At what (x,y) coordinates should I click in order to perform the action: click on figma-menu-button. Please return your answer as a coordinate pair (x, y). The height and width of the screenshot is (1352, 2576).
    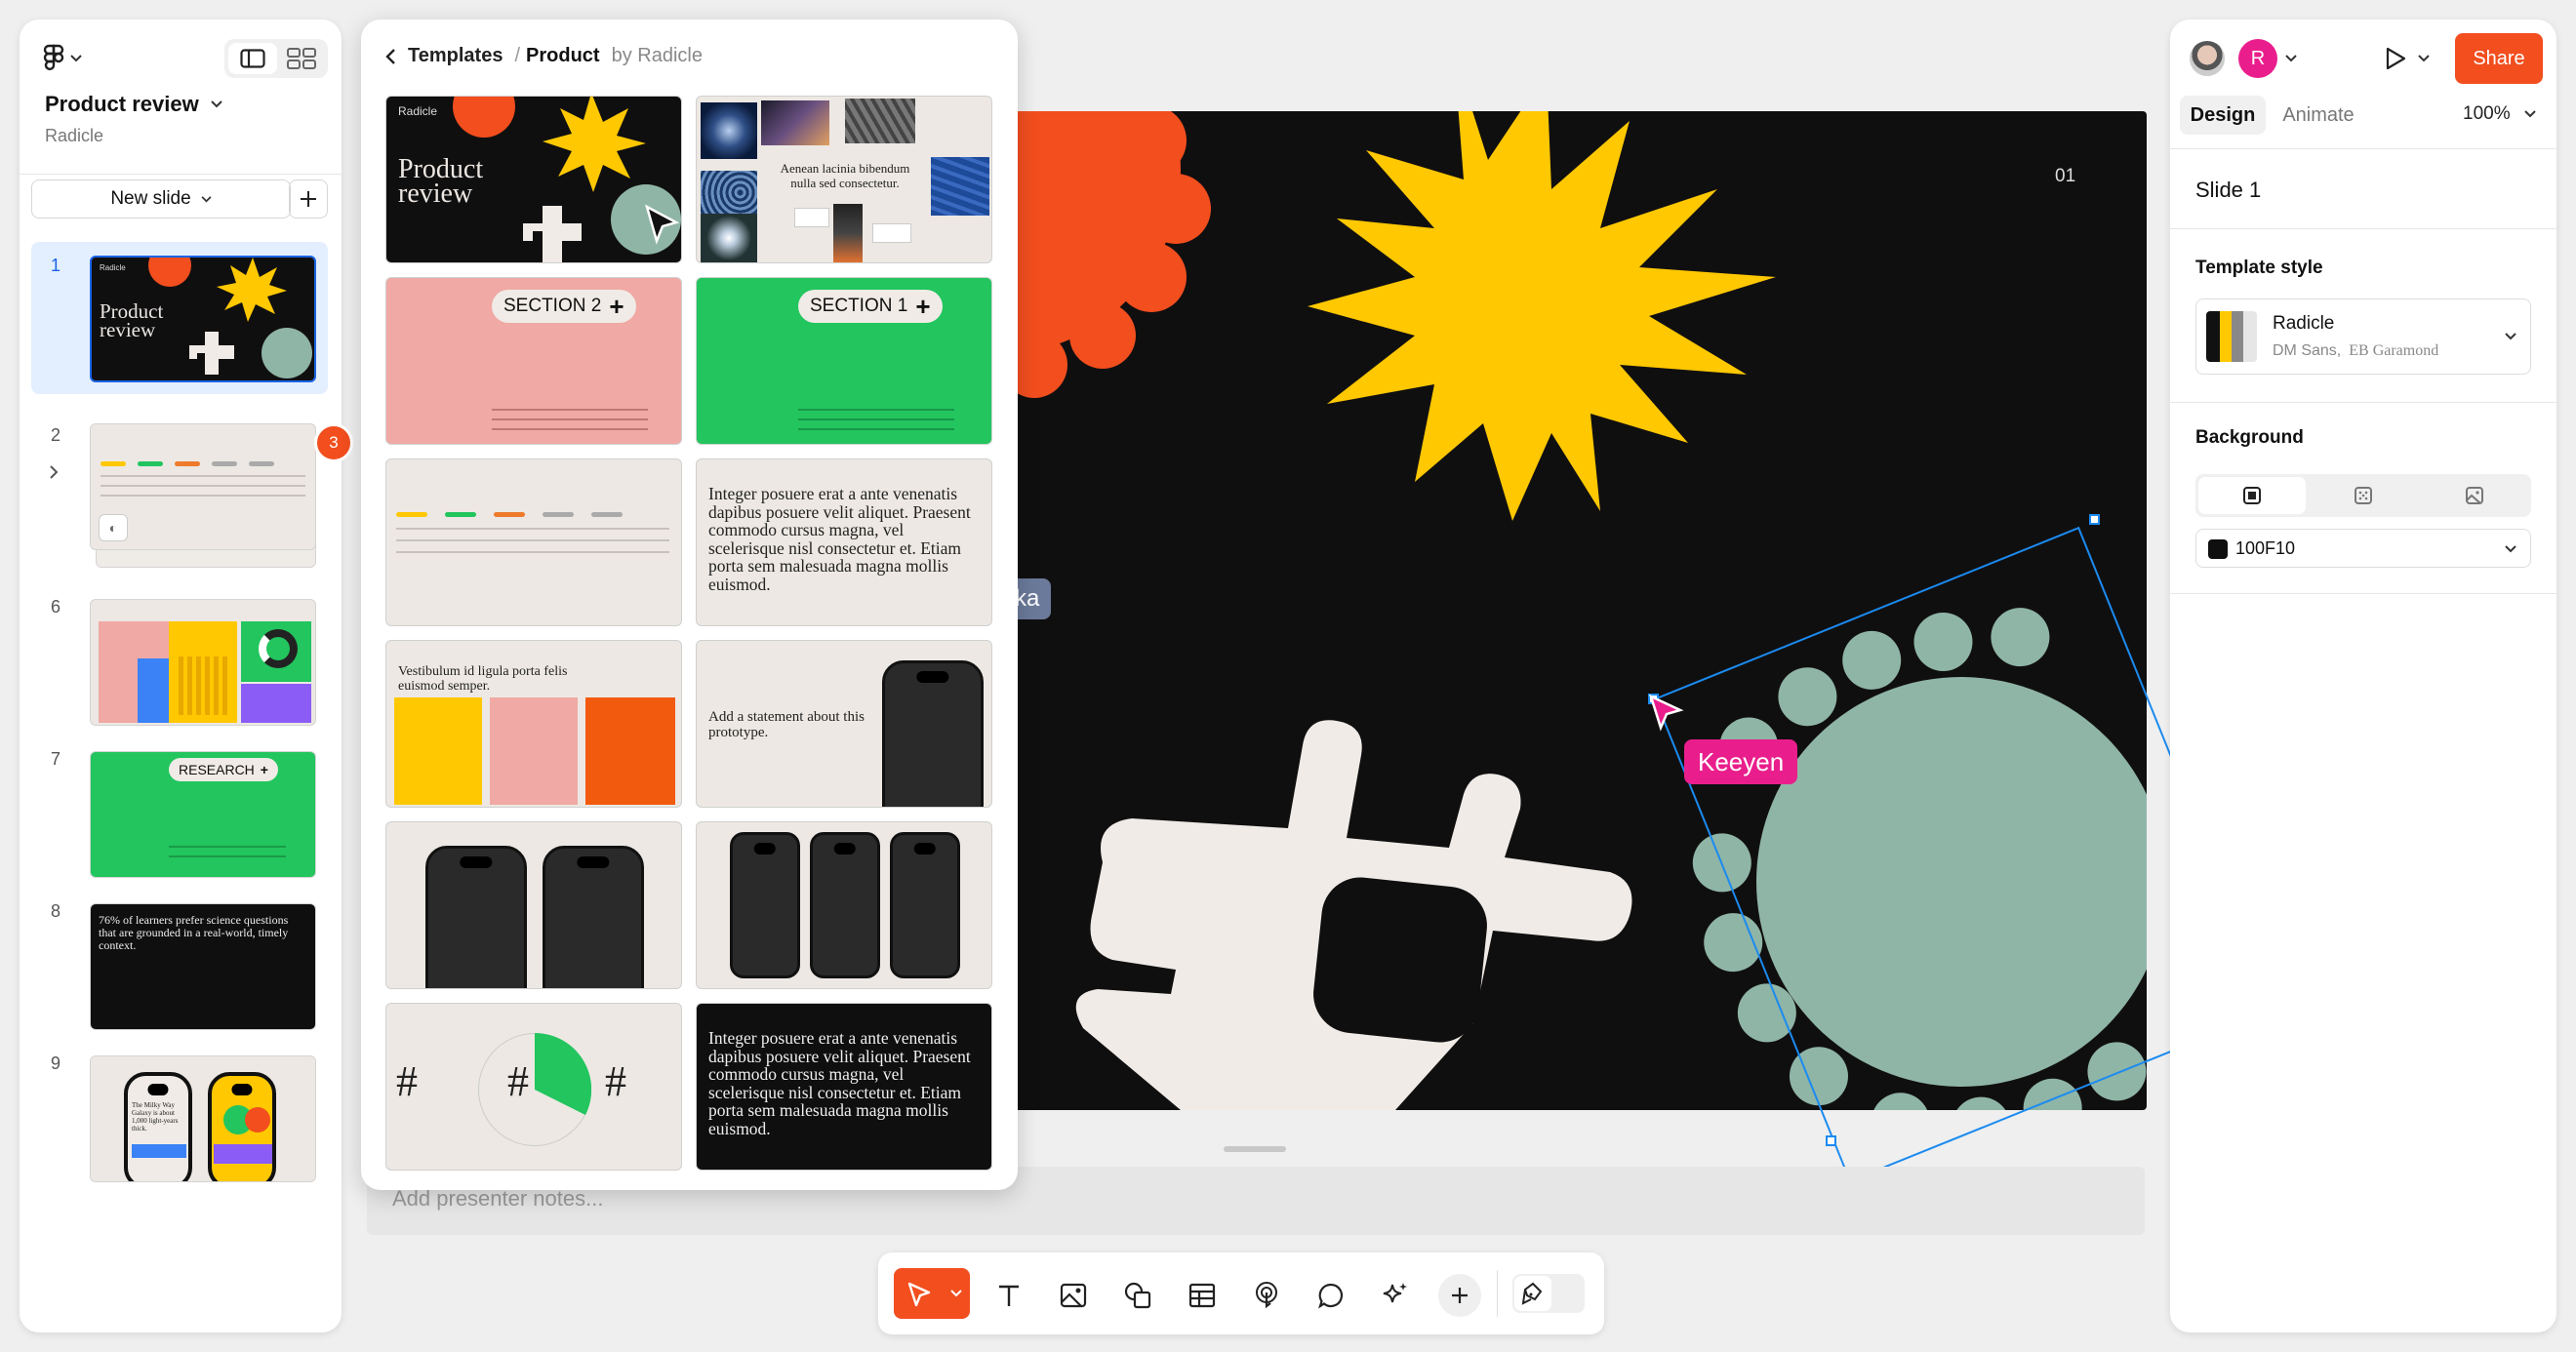
    Looking at the image, I should click on (67, 58).